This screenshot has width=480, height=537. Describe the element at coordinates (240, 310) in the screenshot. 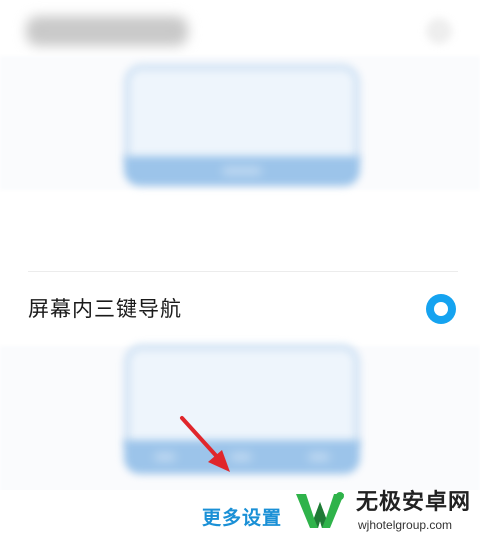

I see `option-three-key-navigation: 屏幕内三键导航` at that location.